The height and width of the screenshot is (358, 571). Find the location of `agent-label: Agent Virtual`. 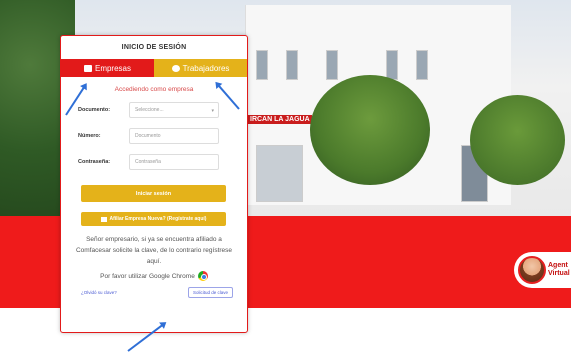

agent-label: Agent Virtual is located at coordinates (559, 270).